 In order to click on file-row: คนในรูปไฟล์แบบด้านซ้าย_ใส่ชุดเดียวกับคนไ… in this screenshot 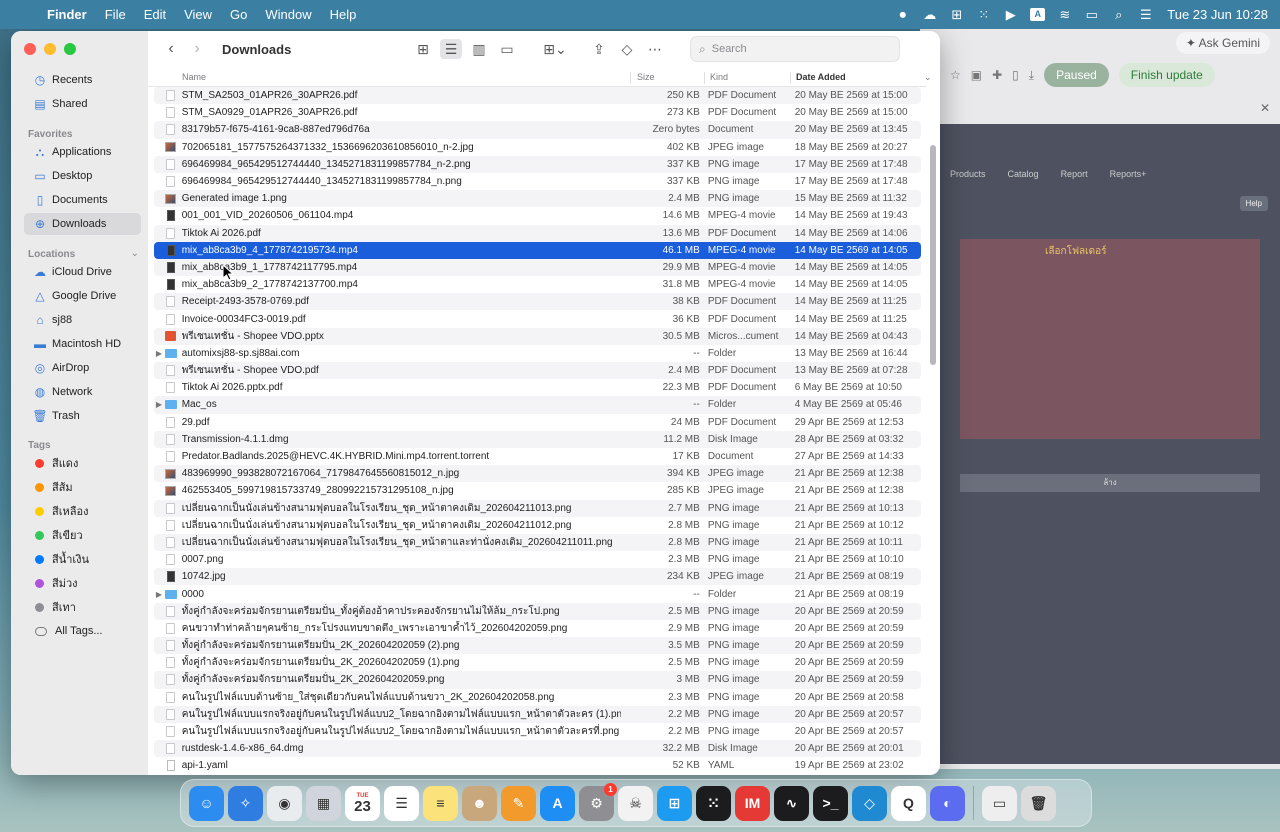, I will do `click(537, 697)`.